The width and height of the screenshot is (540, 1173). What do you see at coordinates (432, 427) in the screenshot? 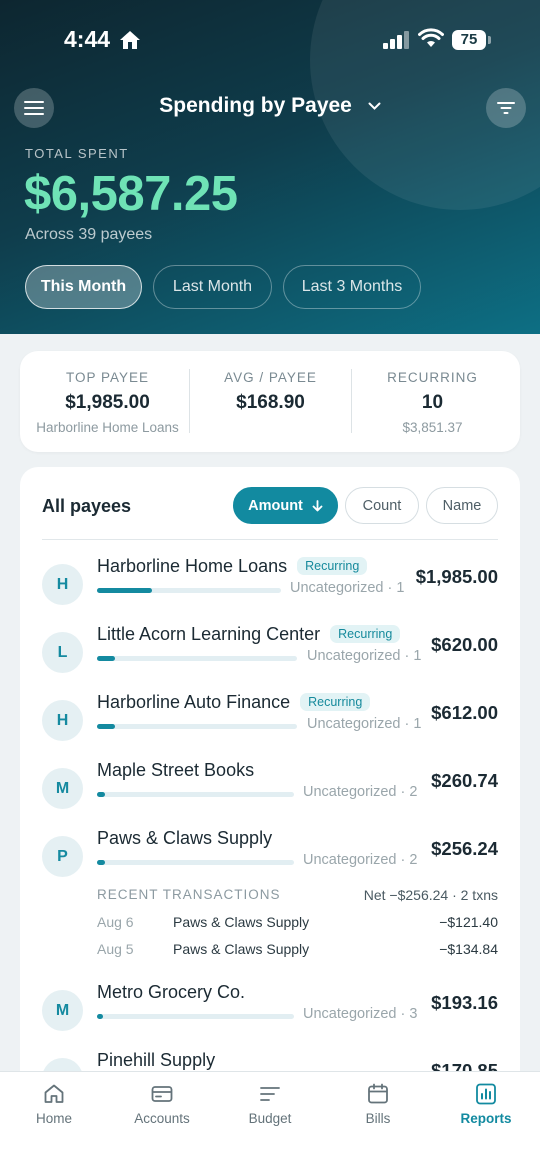
I see `stat-sub: $3,851.37` at bounding box center [432, 427].